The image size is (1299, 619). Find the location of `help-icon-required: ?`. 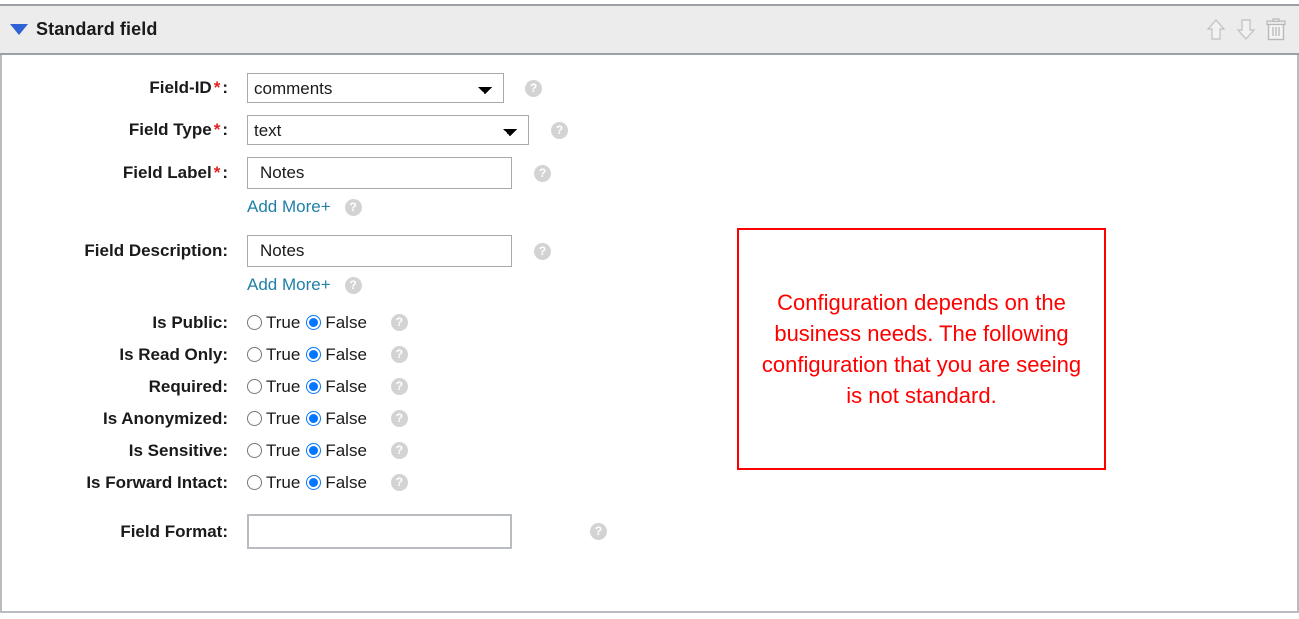

help-icon-required: ? is located at coordinates (399, 386).